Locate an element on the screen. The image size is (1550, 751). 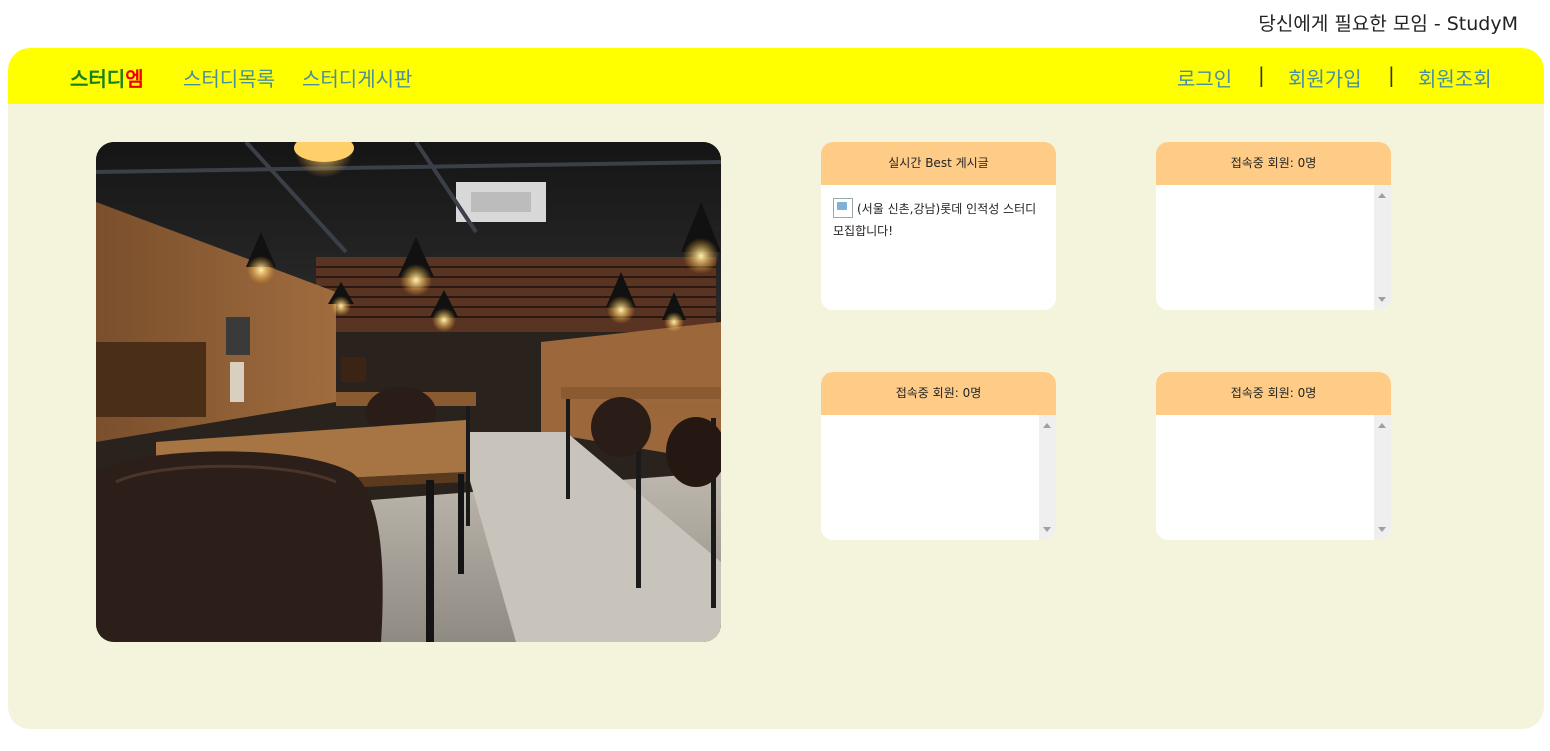
best-posts-panel: 실시간 Best 게시글 (서울 신촌,강남)롯데 인적성 스터디 모집합니다! is located at coordinates (938, 226).